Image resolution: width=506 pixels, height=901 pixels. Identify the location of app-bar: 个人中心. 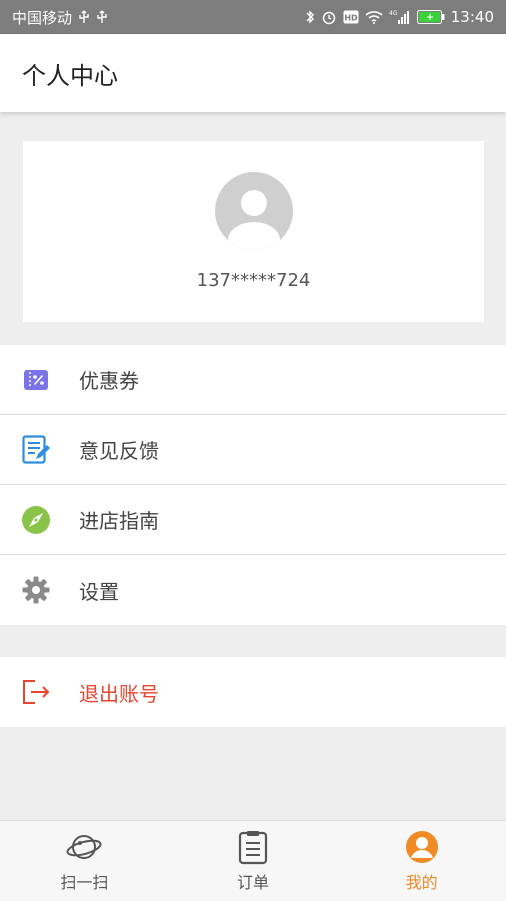
(253, 73).